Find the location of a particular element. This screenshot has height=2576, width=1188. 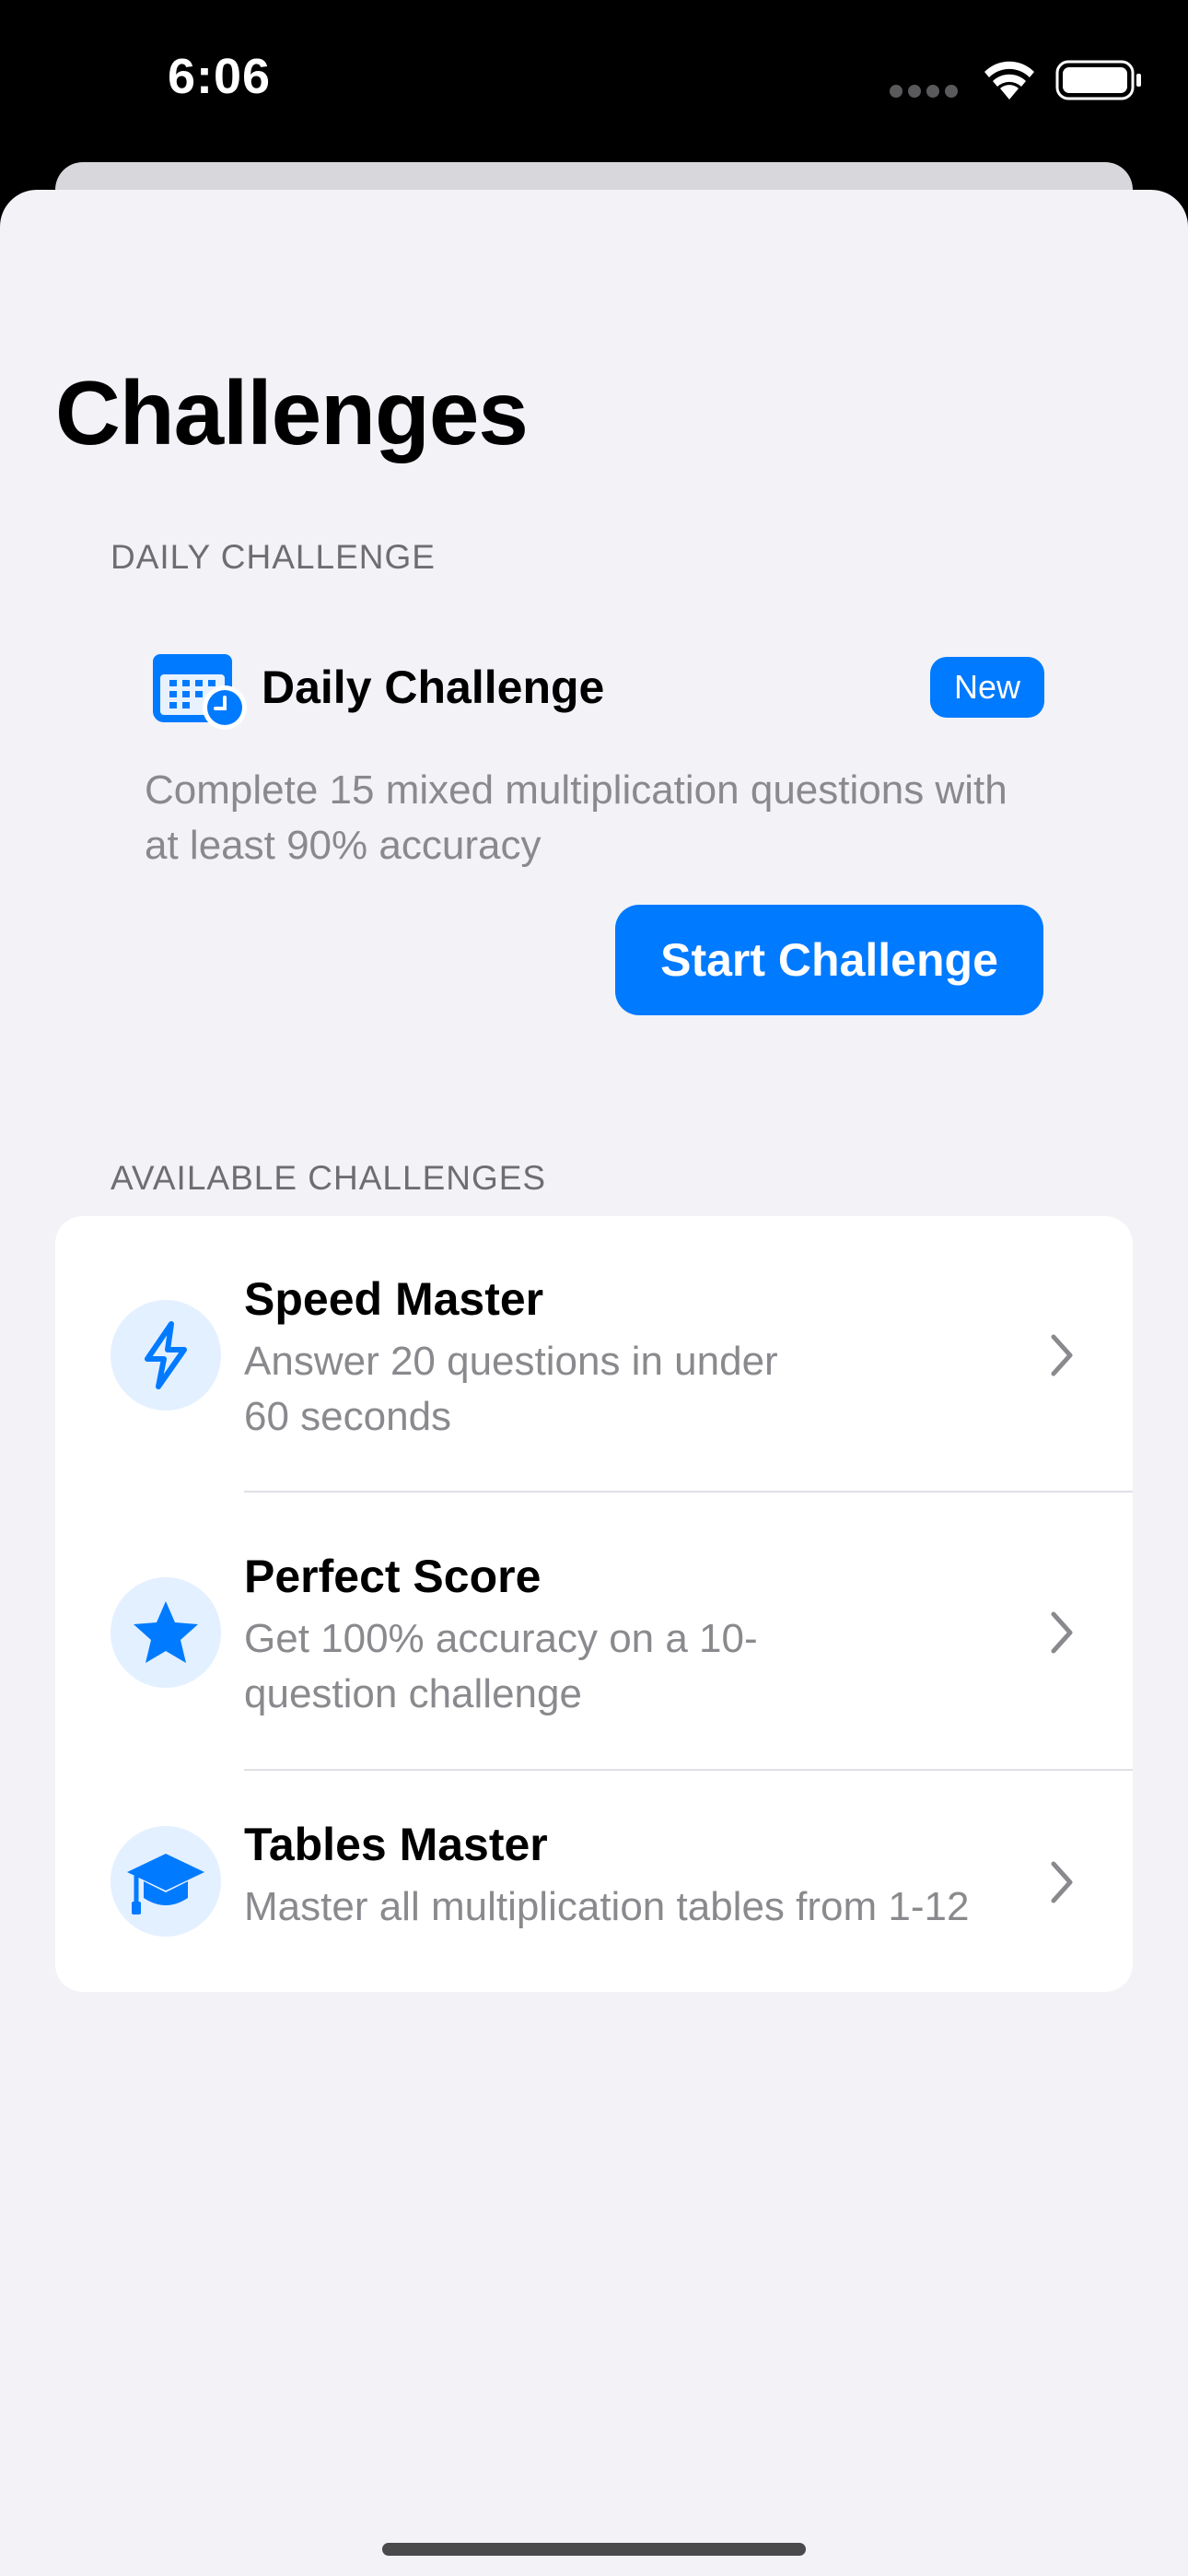

star-icon is located at coordinates (166, 1632).